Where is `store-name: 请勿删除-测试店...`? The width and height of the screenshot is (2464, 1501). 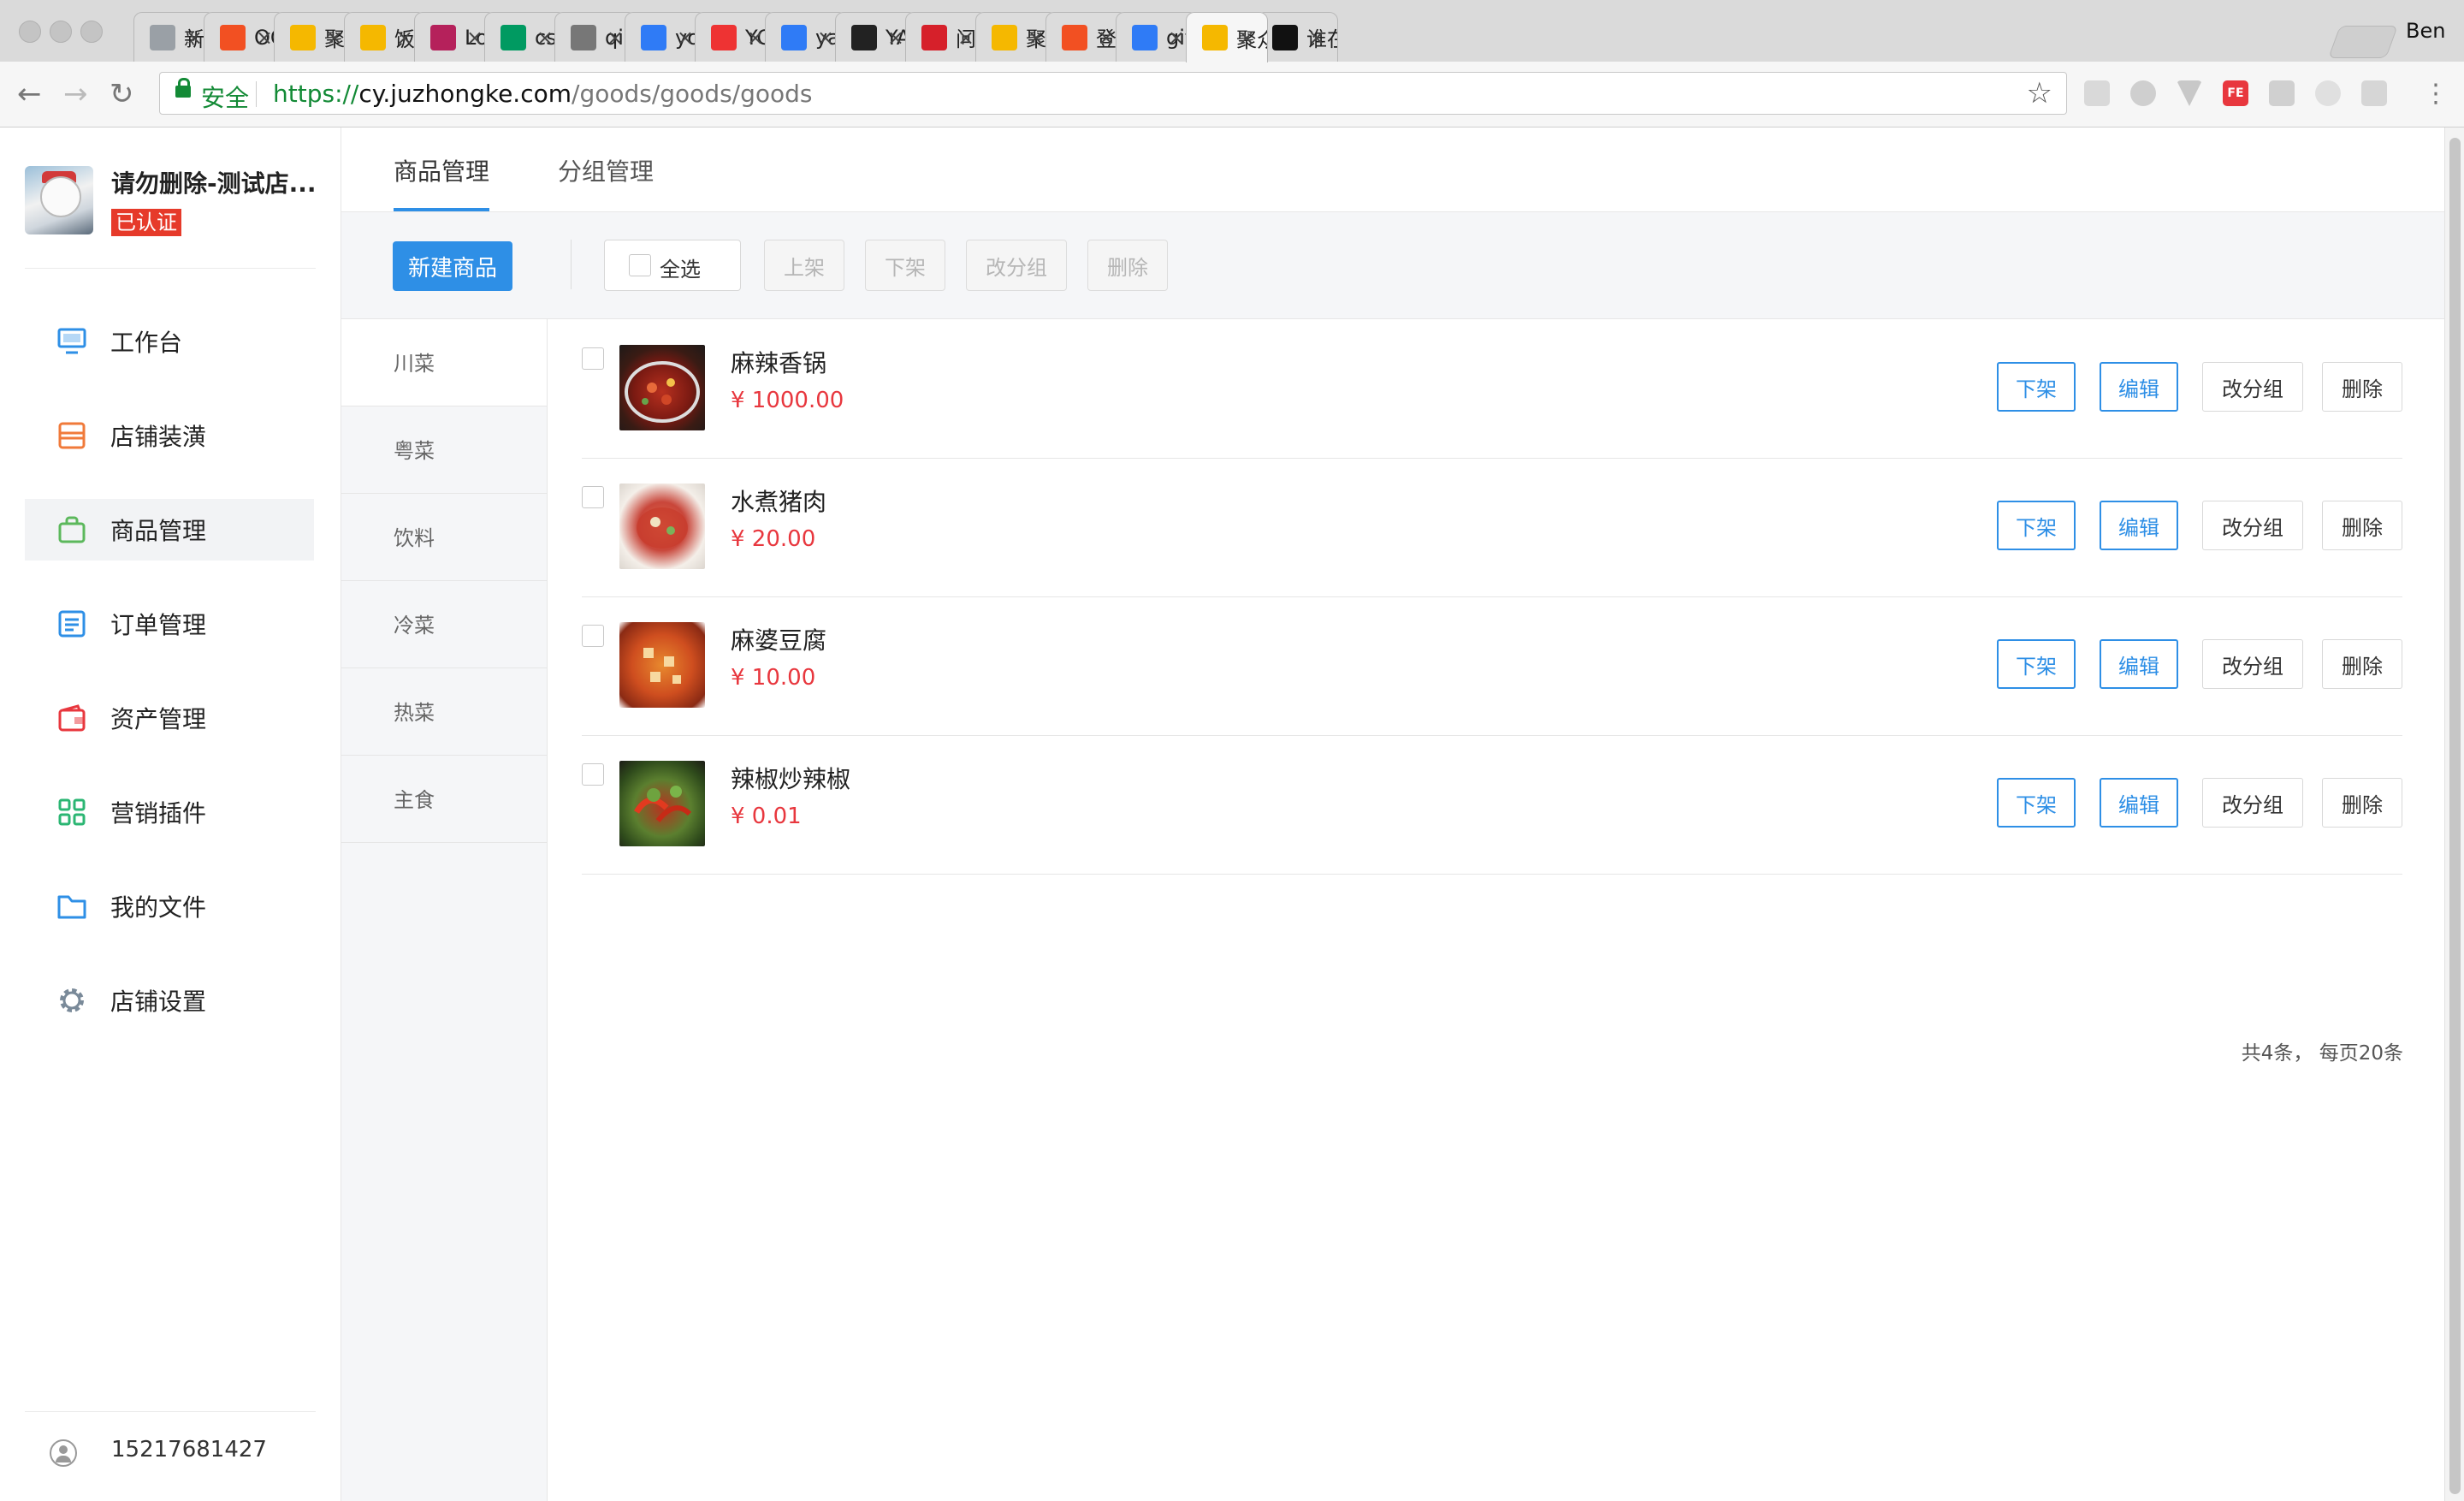
store-name: 请勿删除-测试店... is located at coordinates (214, 182).